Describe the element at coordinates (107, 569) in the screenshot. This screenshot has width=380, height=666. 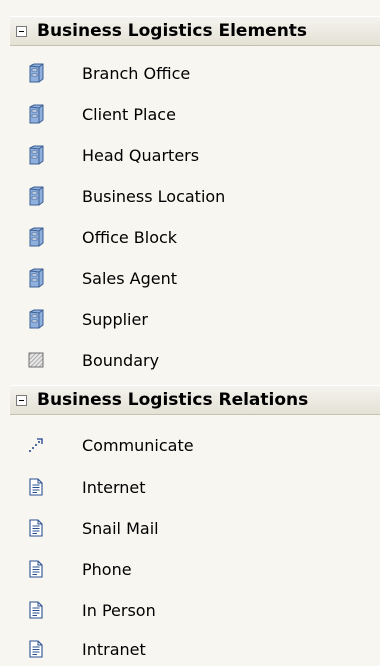
I see `item-label: Phone` at that location.